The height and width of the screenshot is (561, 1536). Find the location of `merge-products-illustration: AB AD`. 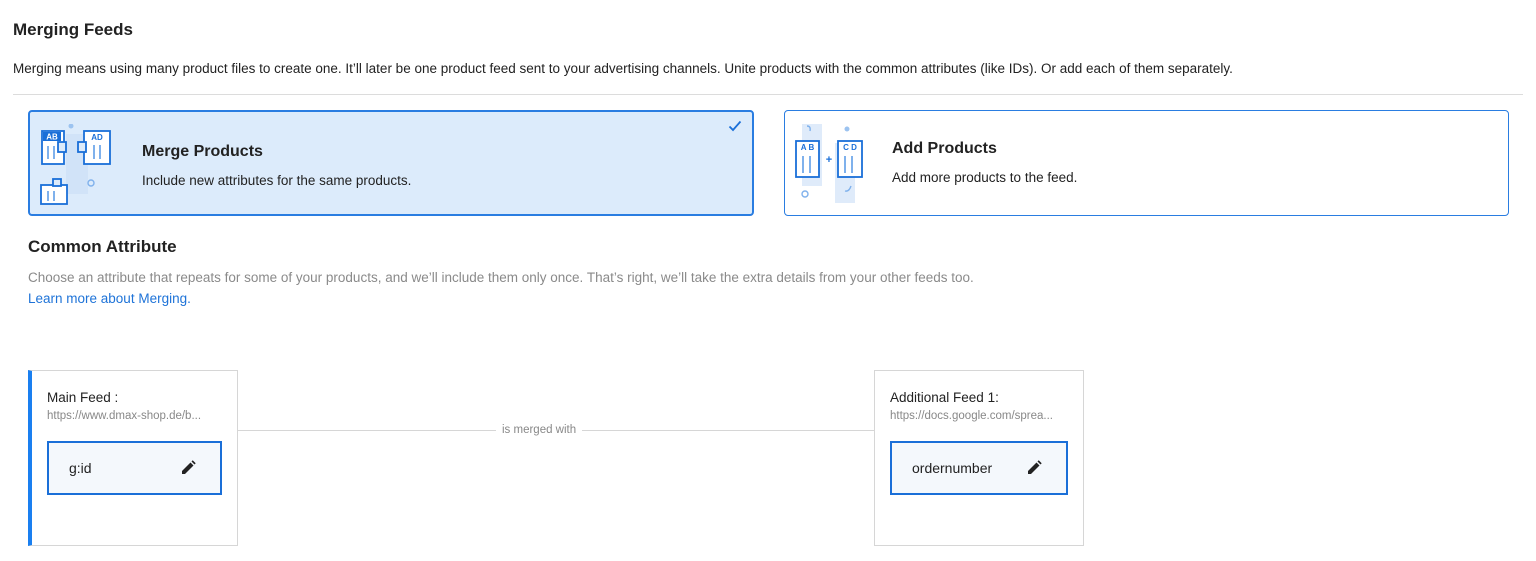

merge-products-illustration: AB AD is located at coordinates (75, 164).